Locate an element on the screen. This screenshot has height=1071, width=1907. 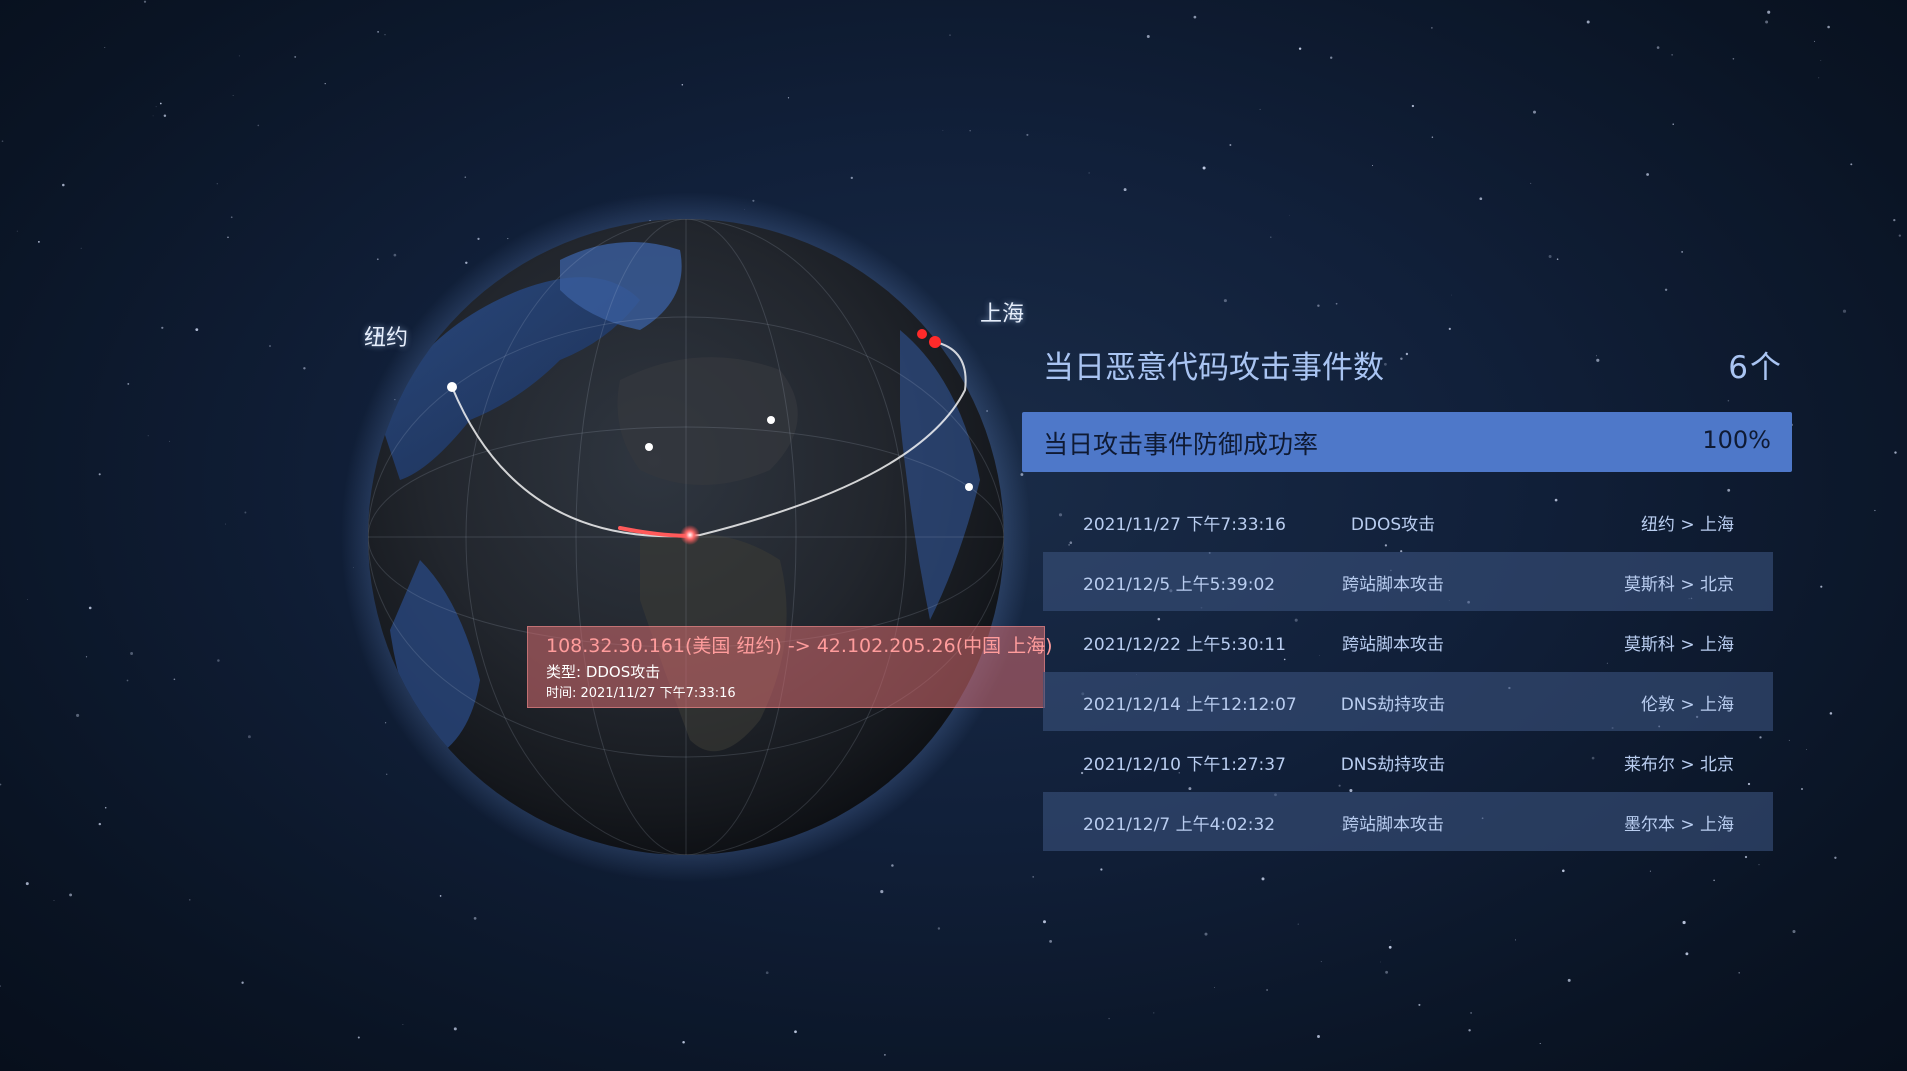
event-count: 6个 is located at coordinates (1754, 364).